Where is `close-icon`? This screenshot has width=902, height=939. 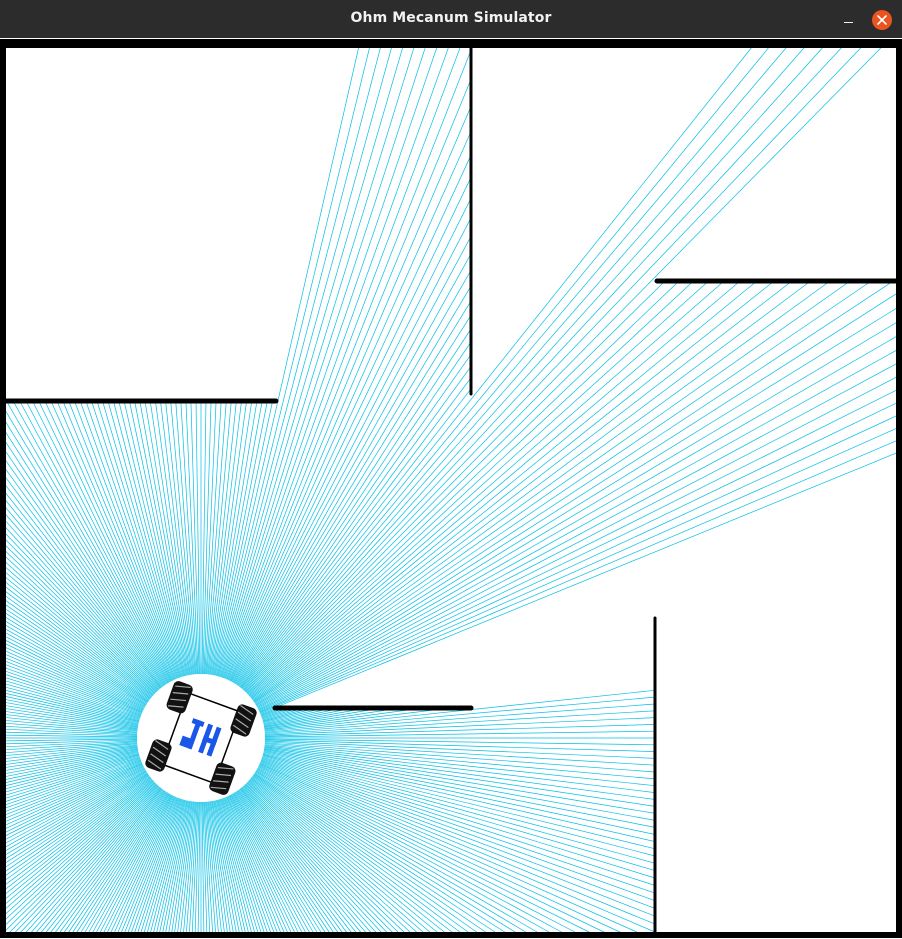
close-icon is located at coordinates (882, 20).